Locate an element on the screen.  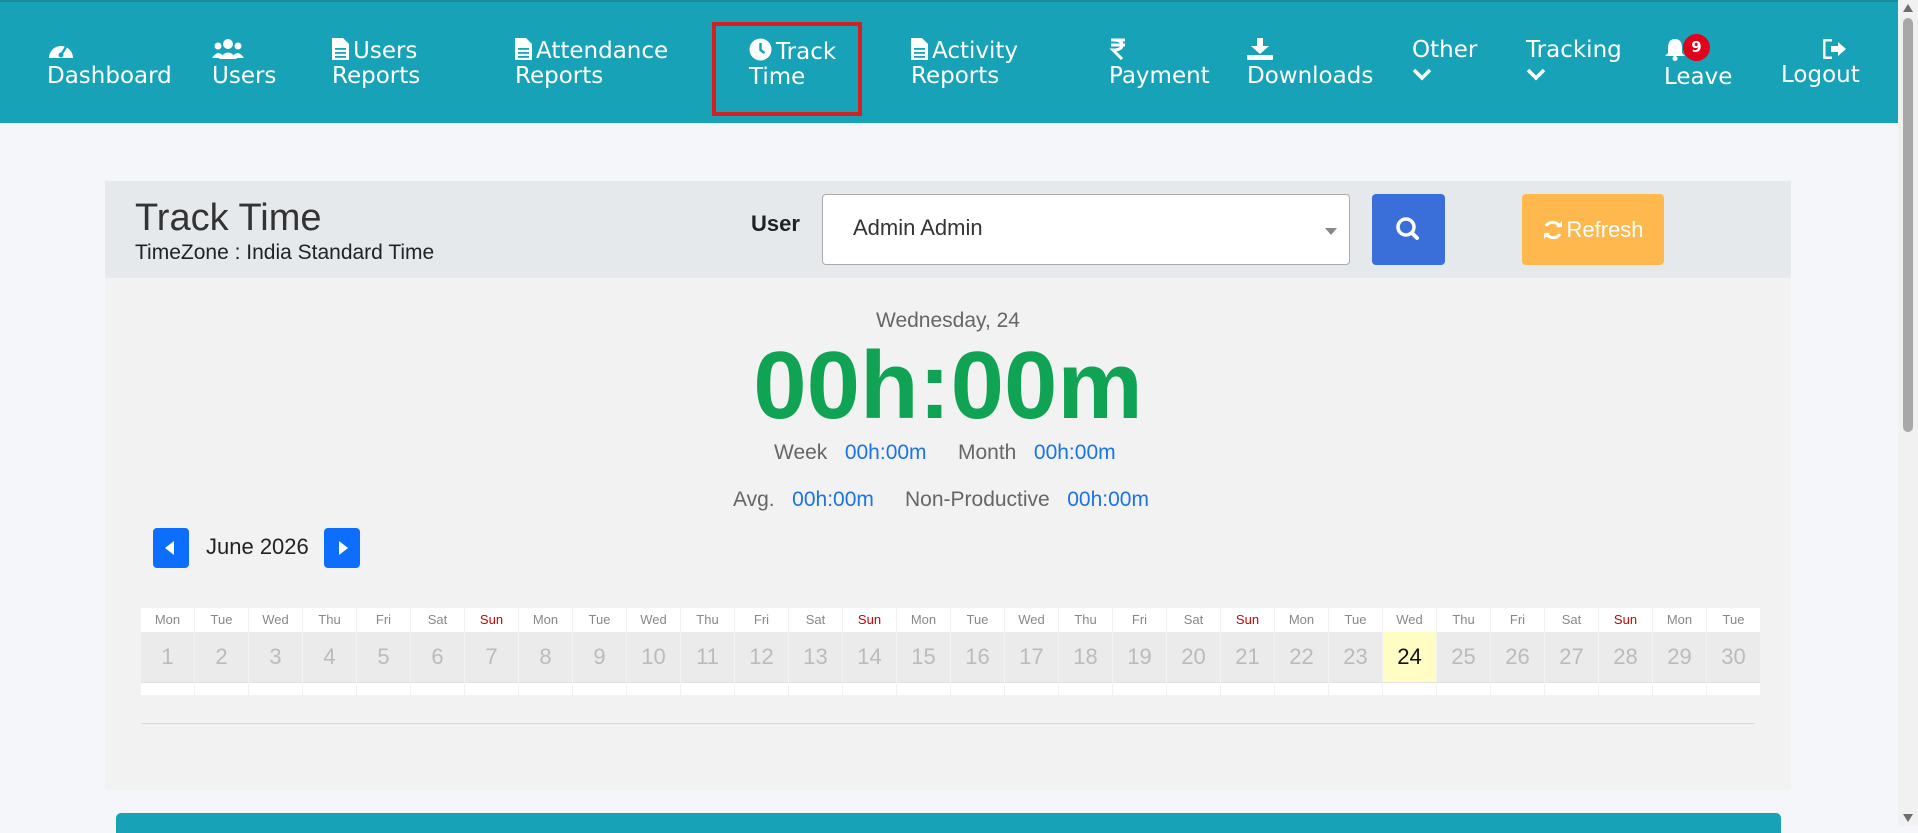
nav-tracking-dropdown: Tracking is located at coordinates (1574, 59).